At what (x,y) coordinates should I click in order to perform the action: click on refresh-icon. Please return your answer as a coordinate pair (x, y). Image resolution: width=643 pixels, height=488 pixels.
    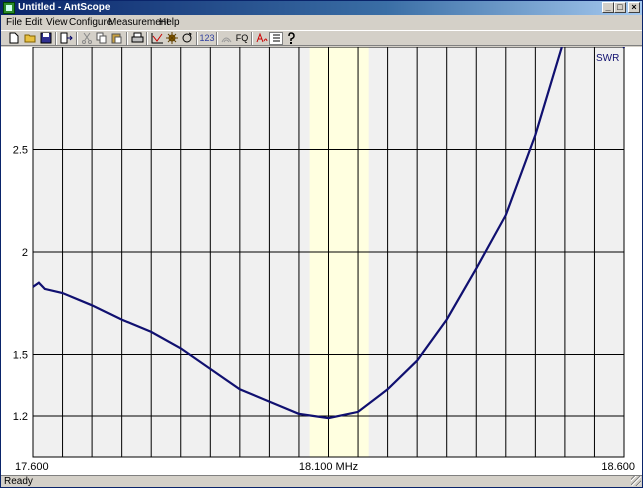
    Looking at the image, I should click on (187, 38).